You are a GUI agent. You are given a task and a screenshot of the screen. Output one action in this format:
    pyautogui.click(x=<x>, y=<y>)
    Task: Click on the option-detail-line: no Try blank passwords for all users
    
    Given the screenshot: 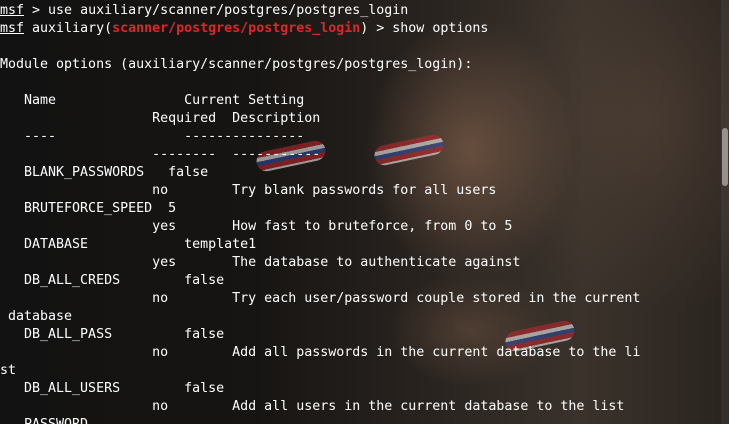 What is the action you would take?
    pyautogui.click(x=248, y=190)
    